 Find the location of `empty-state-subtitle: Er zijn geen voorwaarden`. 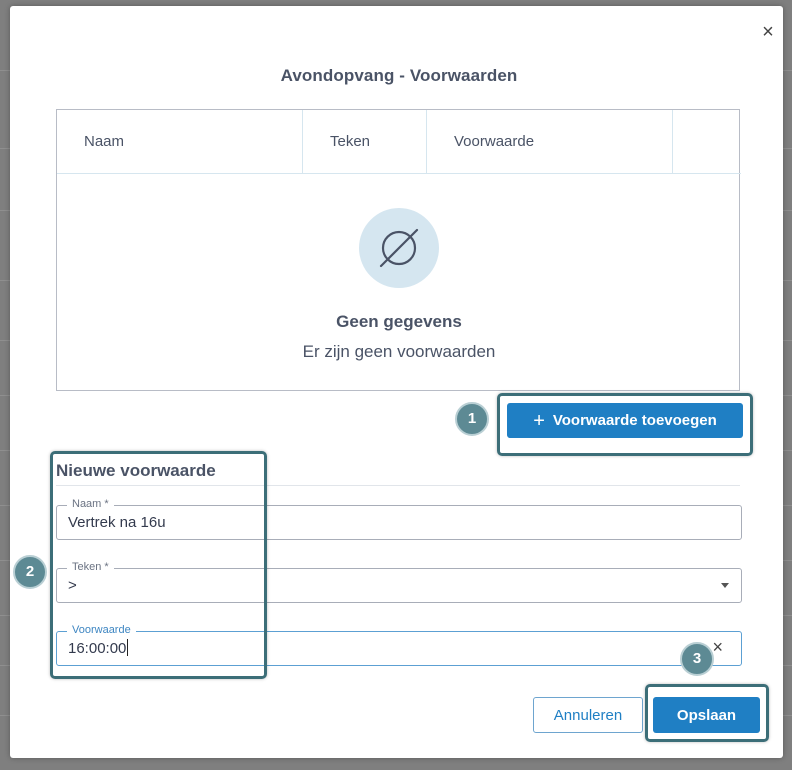

empty-state-subtitle: Er zijn geen voorwaarden is located at coordinates (399, 351).